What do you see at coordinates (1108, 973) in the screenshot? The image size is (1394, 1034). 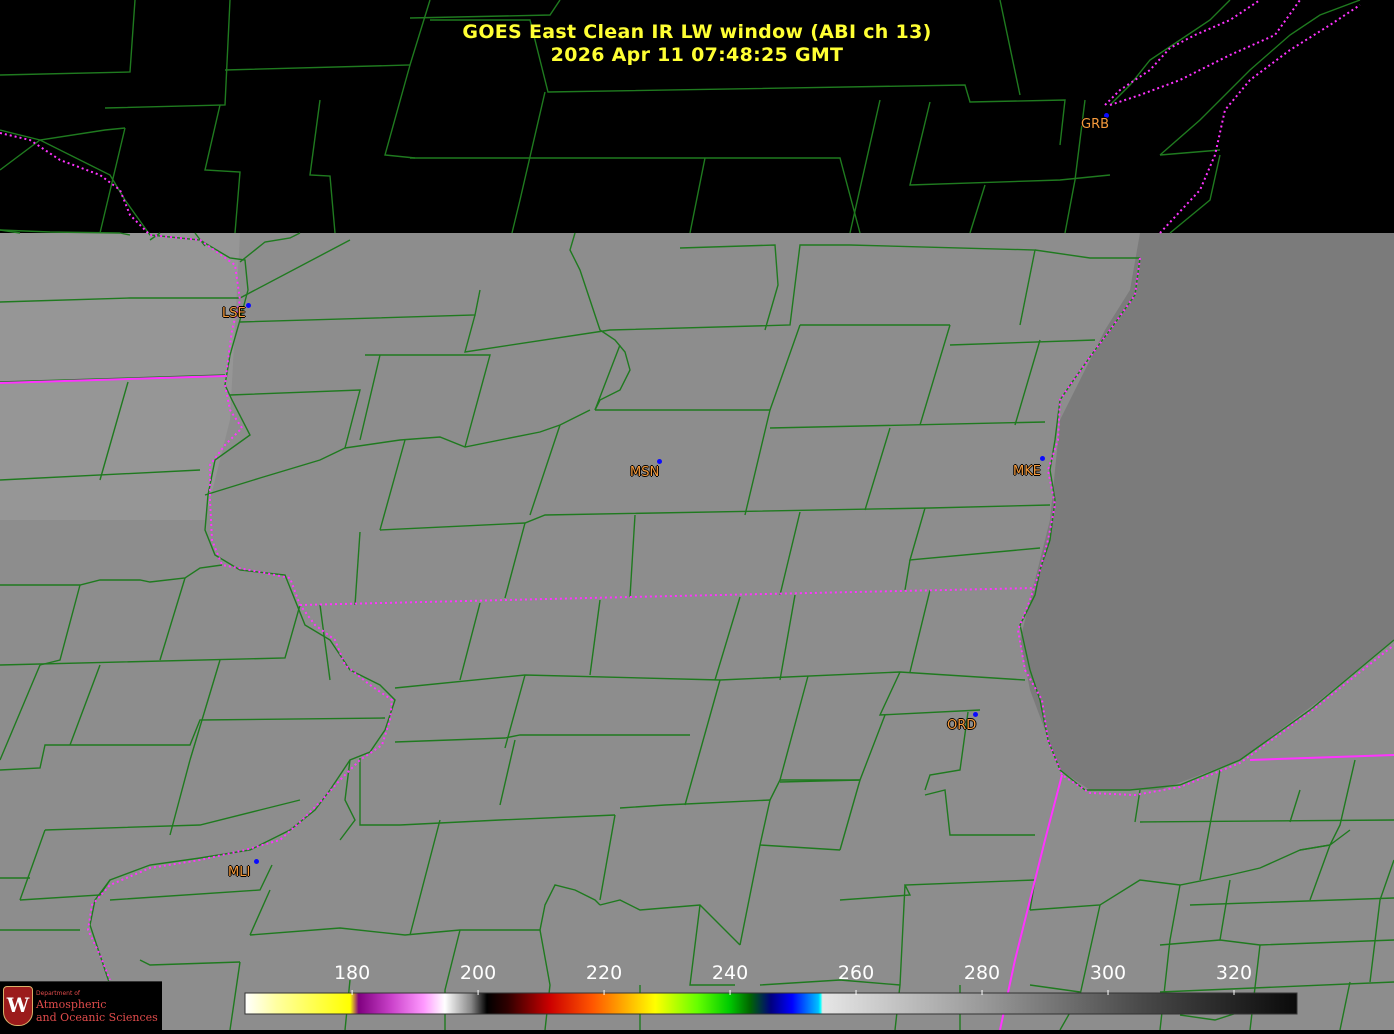 I see `colorbar-tick-label: 300` at bounding box center [1108, 973].